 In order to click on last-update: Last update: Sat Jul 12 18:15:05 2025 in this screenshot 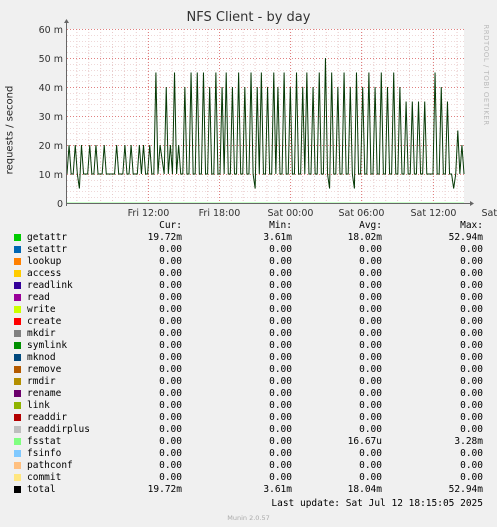, I will do `click(377, 503)`.